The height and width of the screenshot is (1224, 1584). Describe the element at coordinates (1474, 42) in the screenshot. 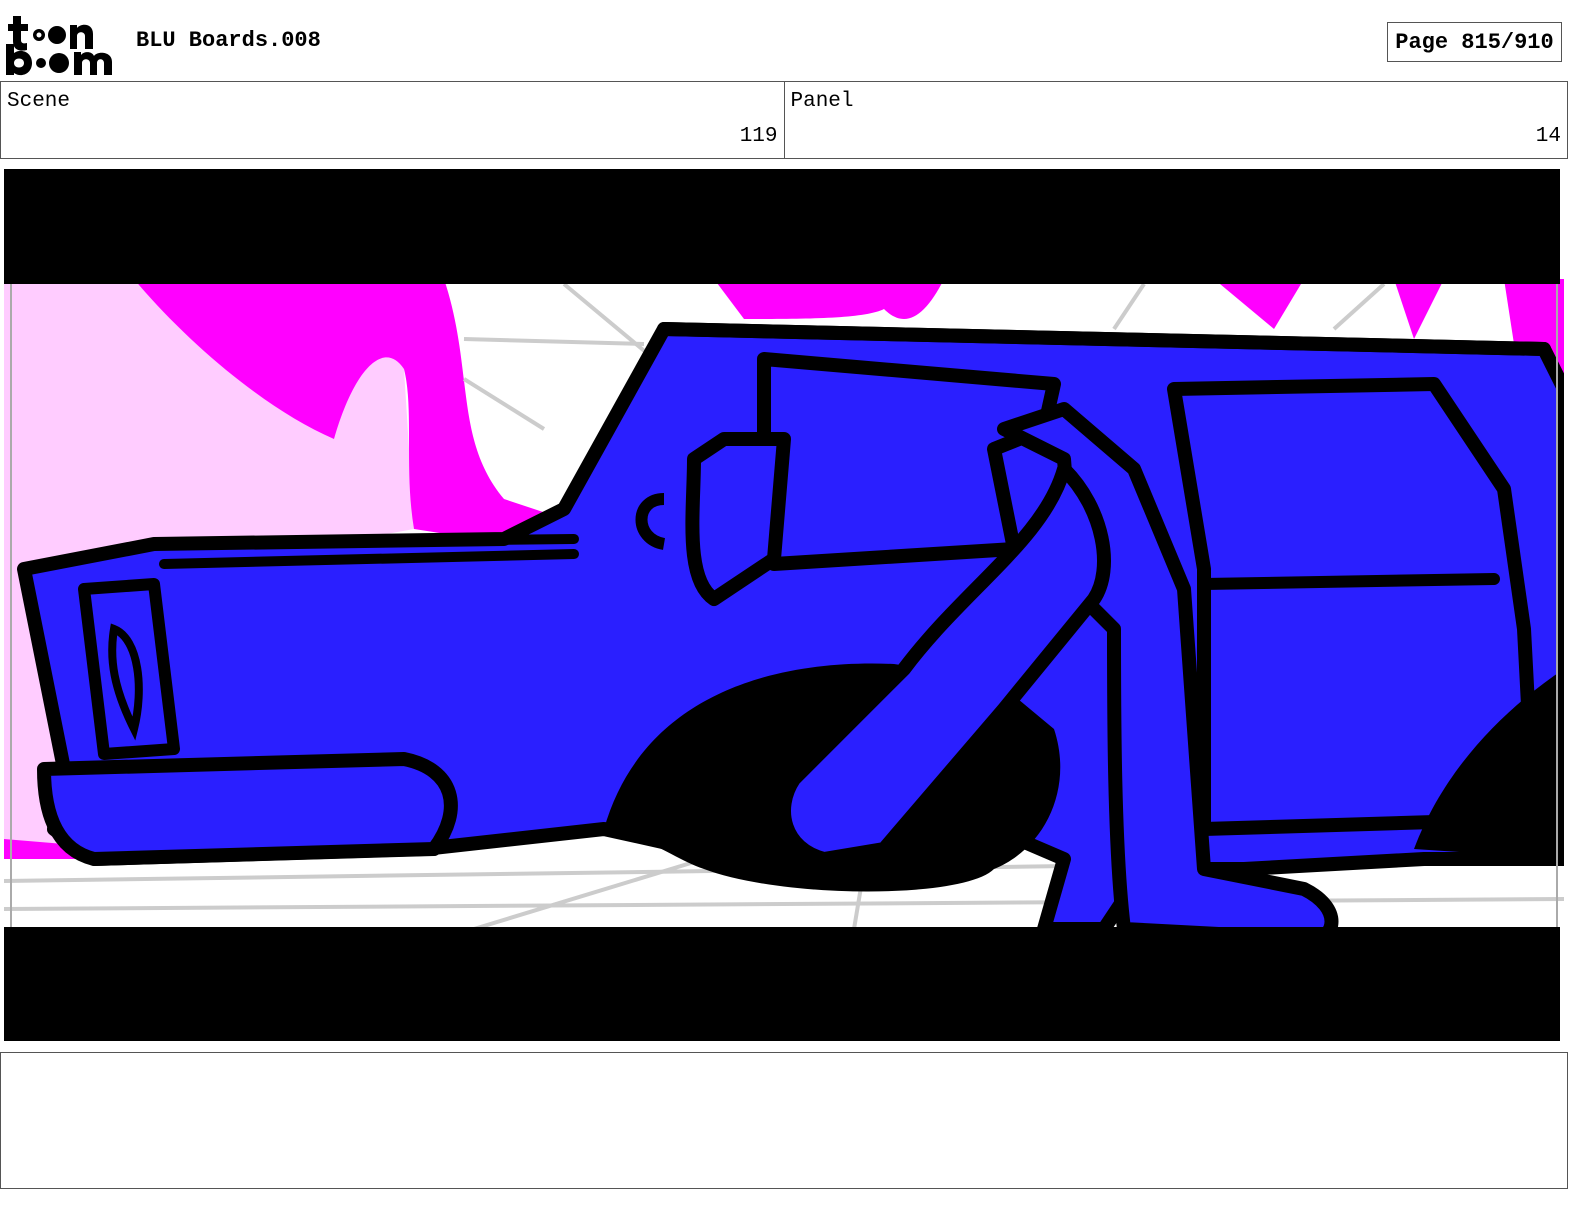

I see `page-indicator: Page 815/910` at that location.